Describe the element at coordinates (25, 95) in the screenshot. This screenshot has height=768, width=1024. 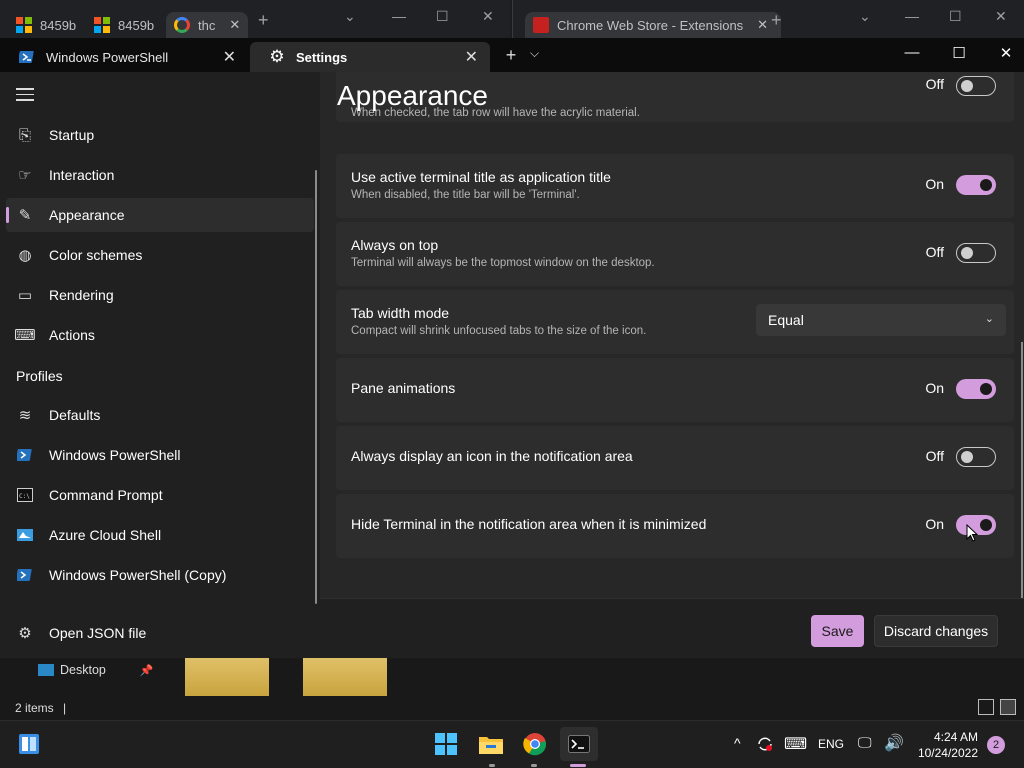
I see `hamburger-menu-icon` at that location.